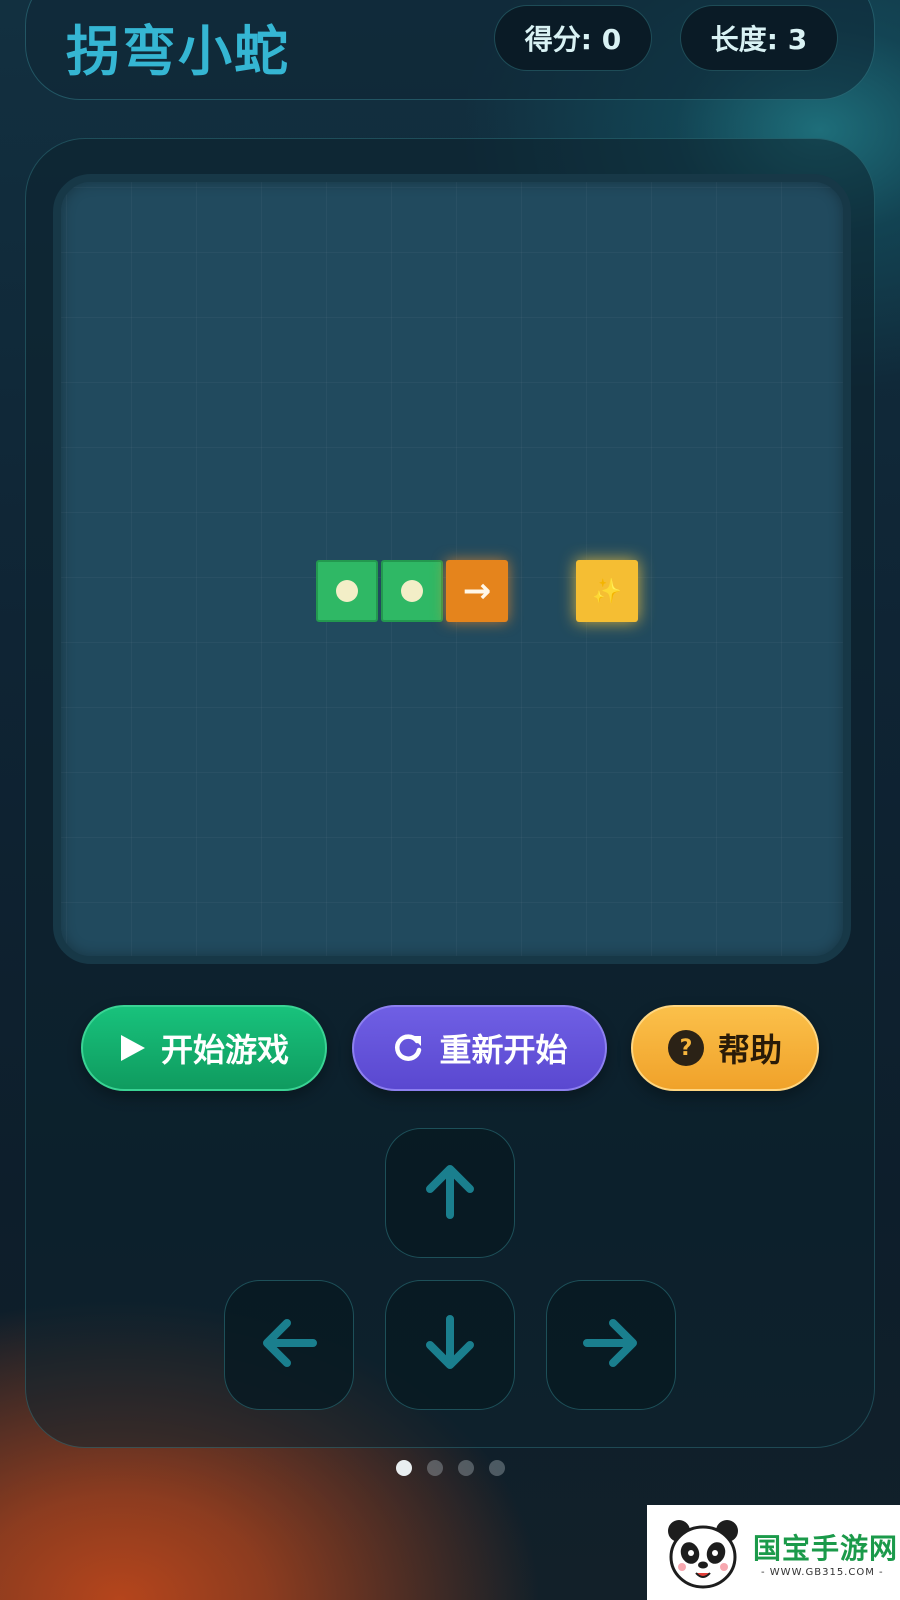 The width and height of the screenshot is (900, 1600). I want to click on arrow-left-icon, so click(289, 1345).